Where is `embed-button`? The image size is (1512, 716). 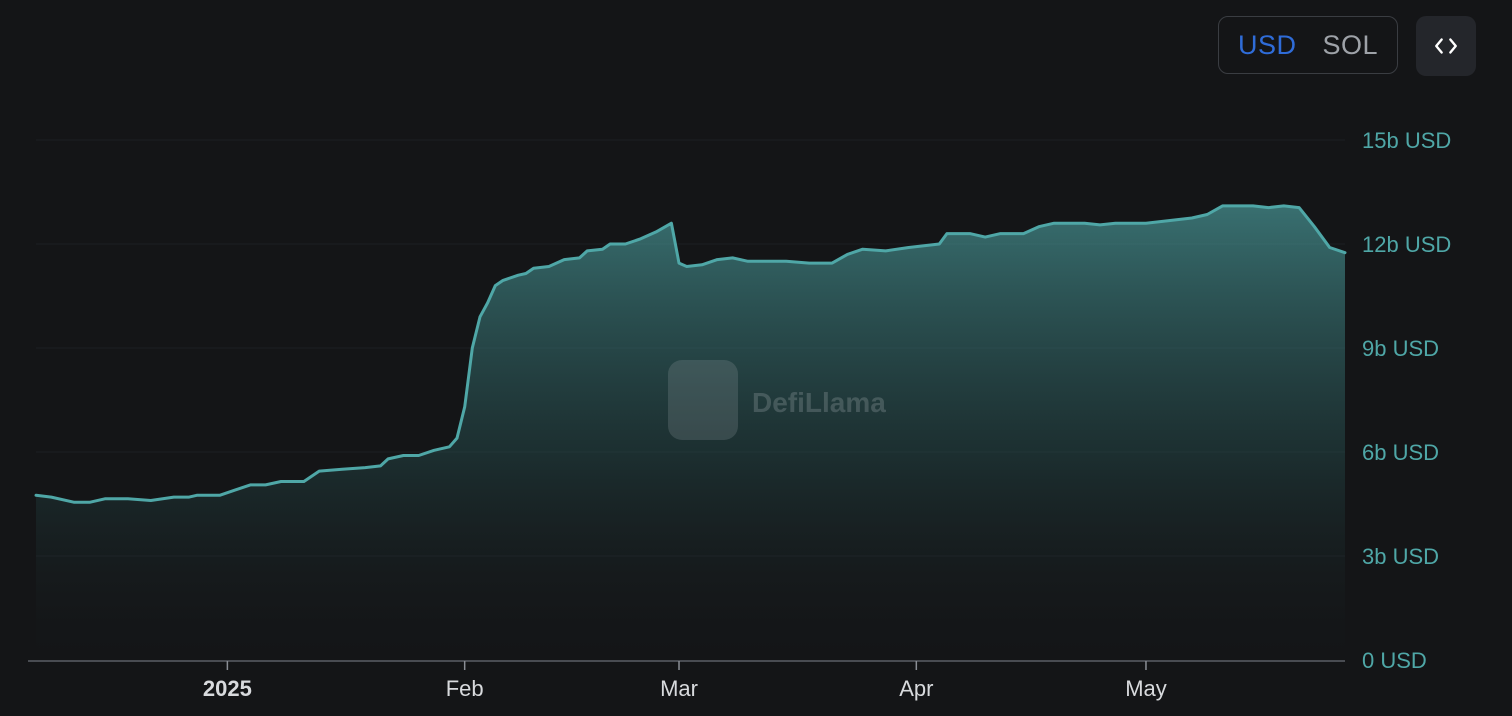
embed-button is located at coordinates (1446, 46).